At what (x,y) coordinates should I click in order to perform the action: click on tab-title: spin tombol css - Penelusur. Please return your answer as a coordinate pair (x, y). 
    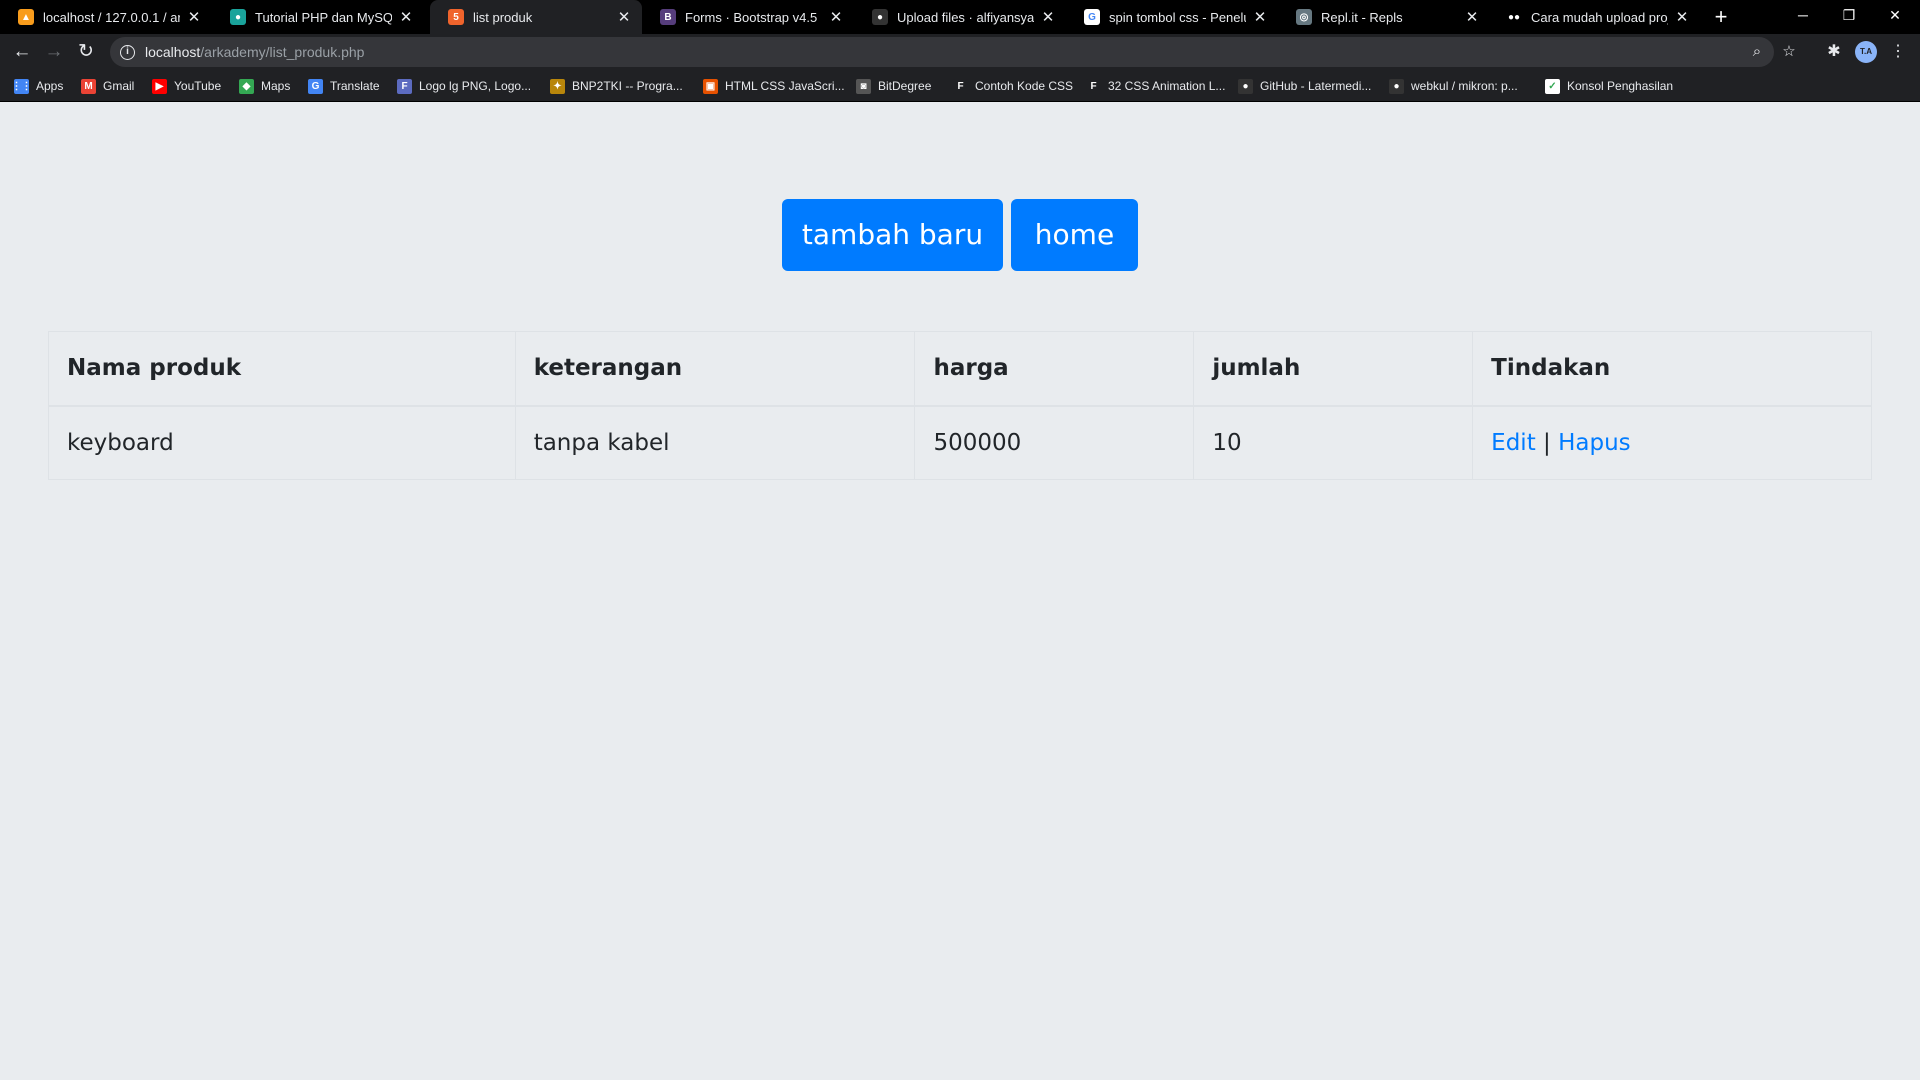
    Looking at the image, I should click on (1177, 17).